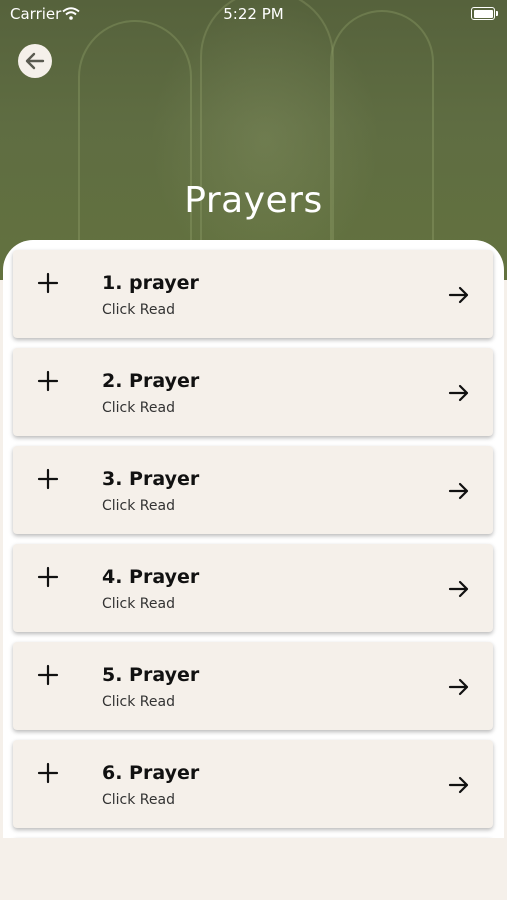  I want to click on arrow-left-icon, so click(35, 61).